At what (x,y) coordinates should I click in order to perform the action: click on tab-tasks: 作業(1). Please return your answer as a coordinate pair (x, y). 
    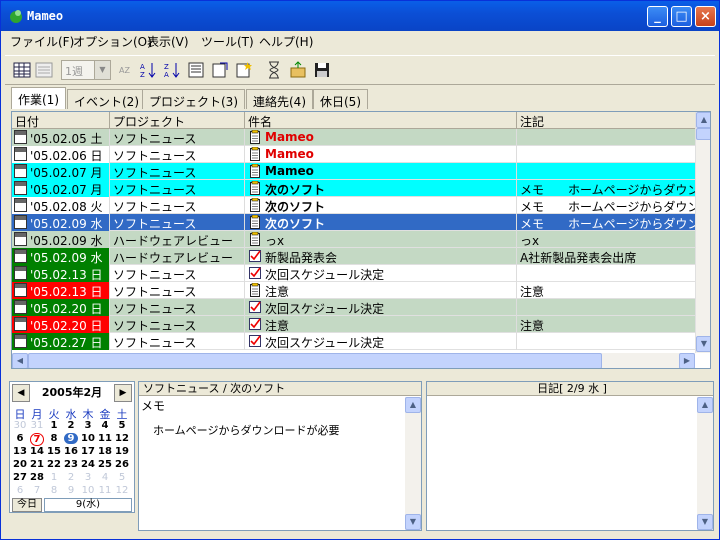
    Looking at the image, I should click on (38, 98).